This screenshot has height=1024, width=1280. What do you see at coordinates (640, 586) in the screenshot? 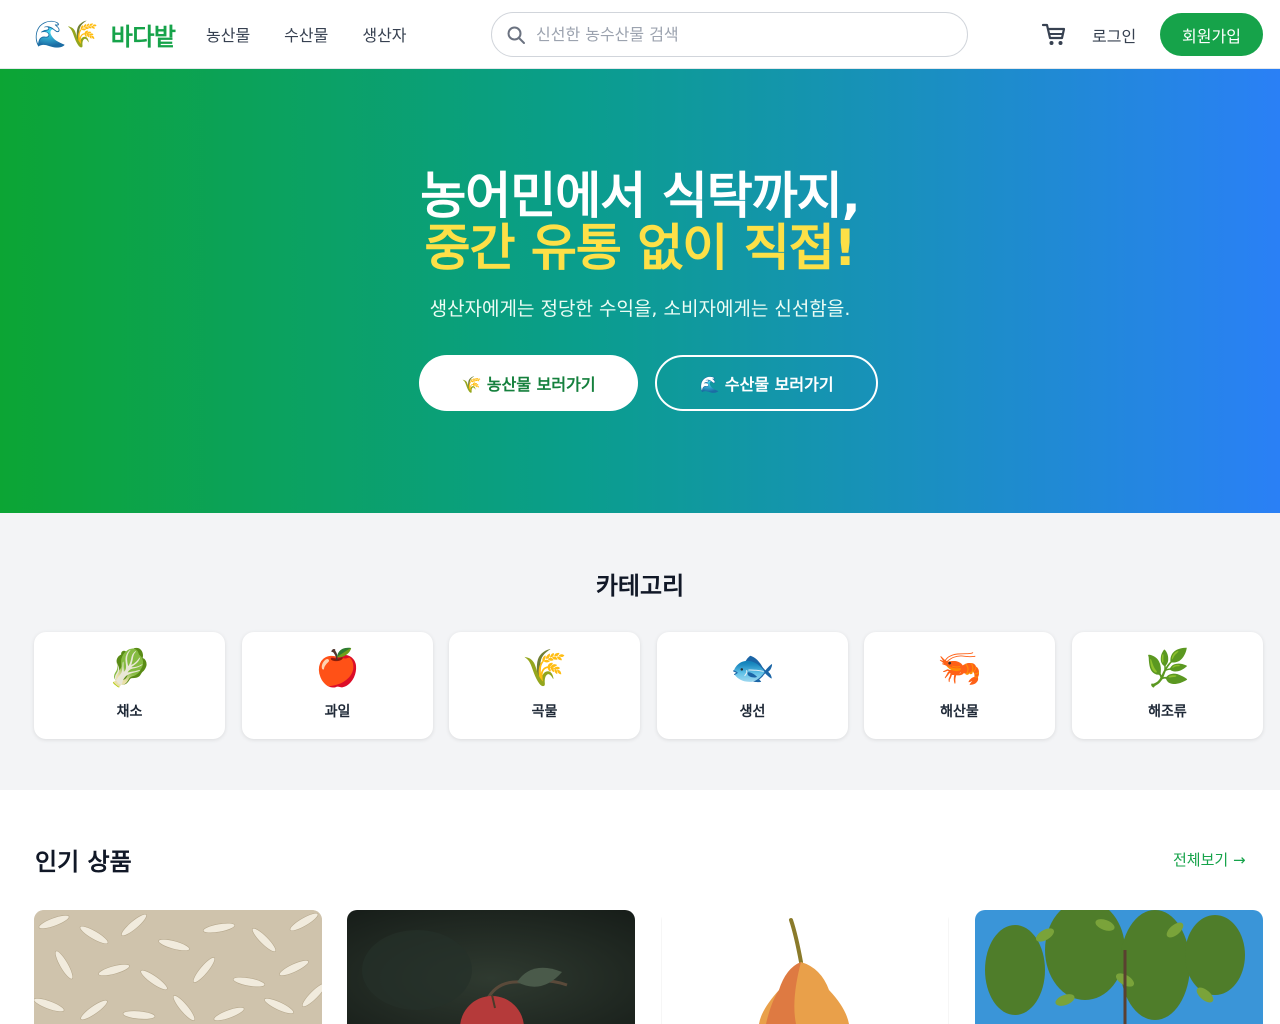
I see `category-title: 카테고리` at bounding box center [640, 586].